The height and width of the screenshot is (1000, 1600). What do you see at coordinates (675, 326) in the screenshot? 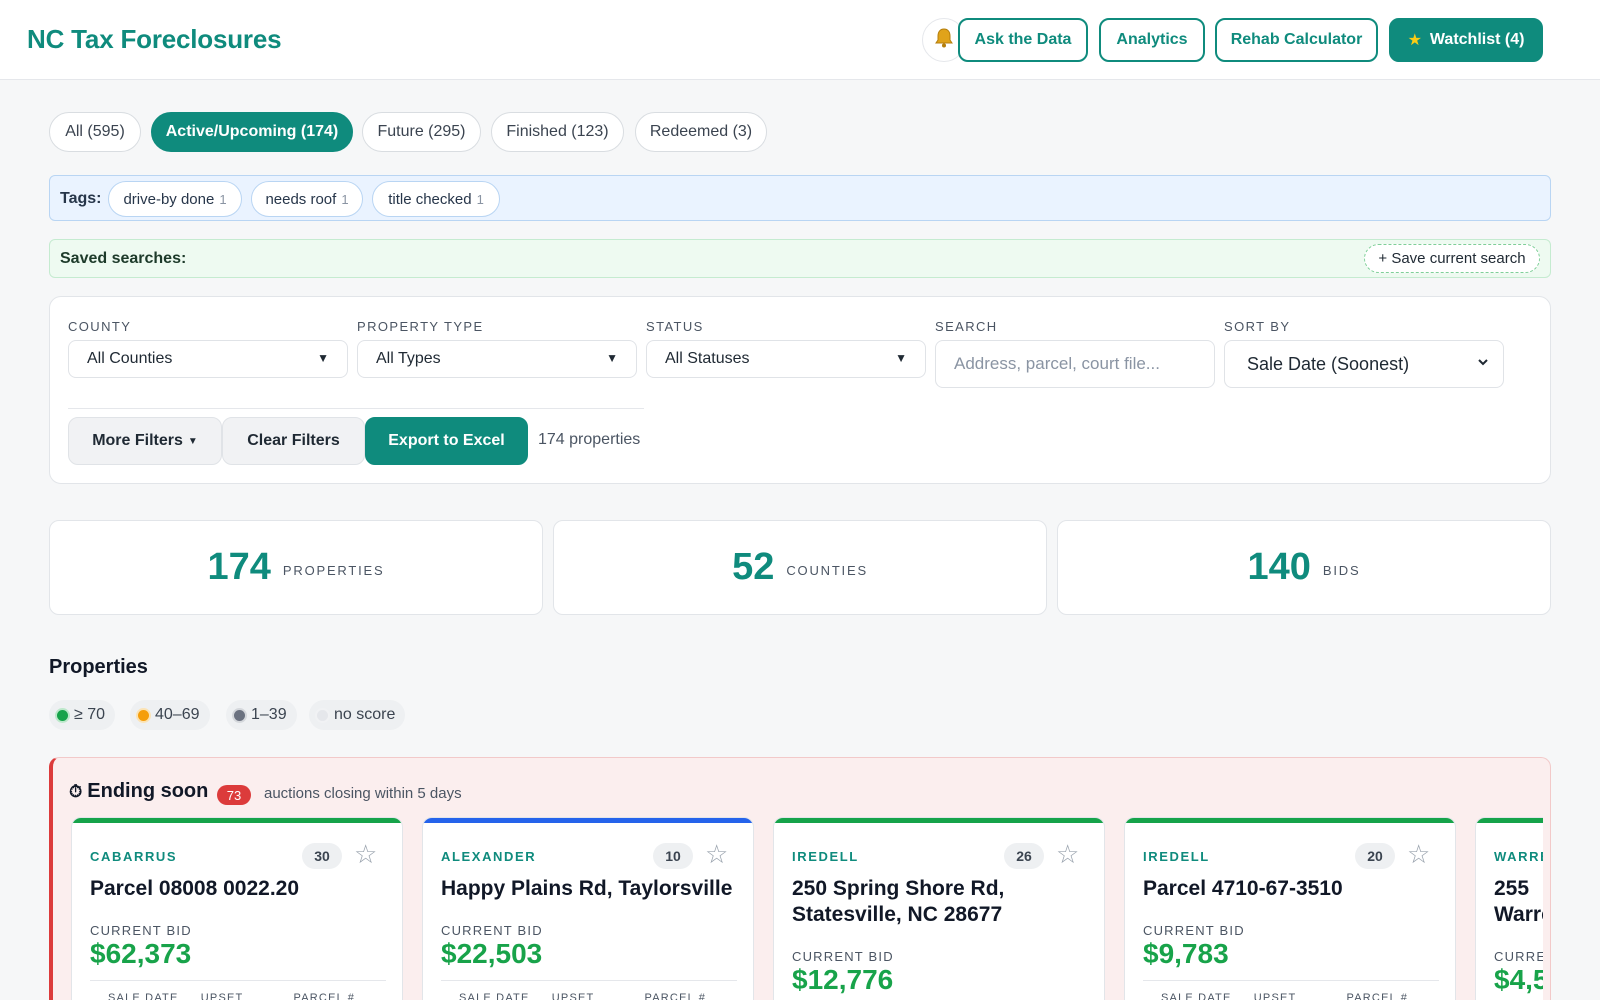
I see `status-filter-label: STATUS` at bounding box center [675, 326].